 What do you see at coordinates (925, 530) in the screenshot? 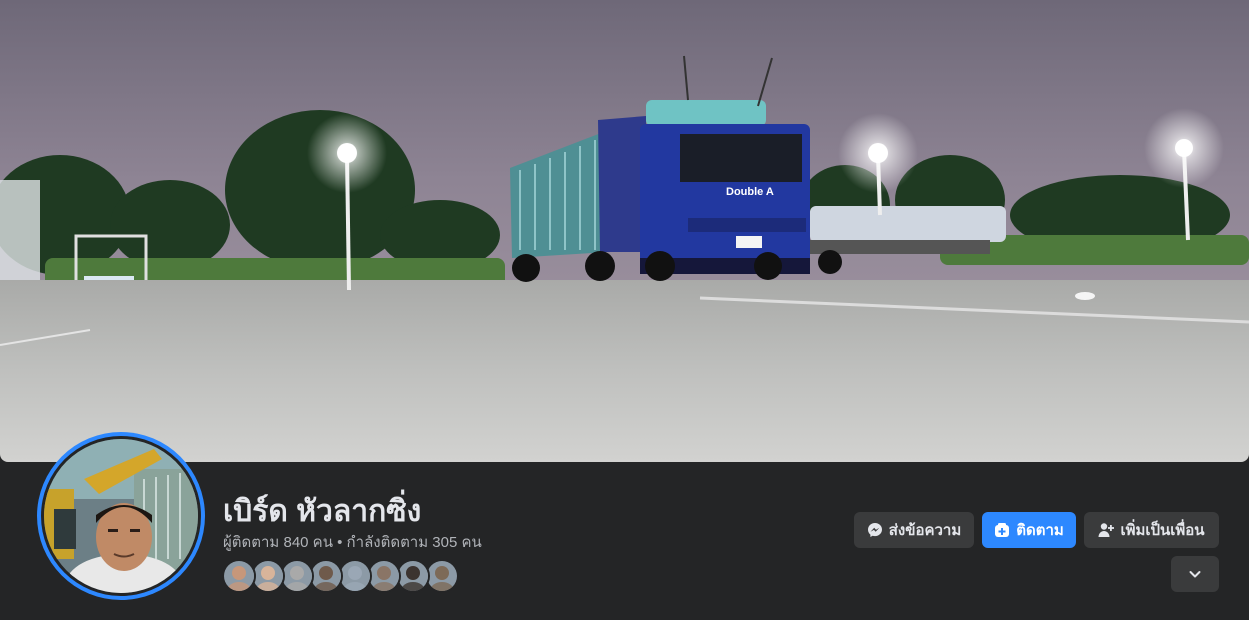
I see `message-button-label: ส่งข้อความ` at bounding box center [925, 530].